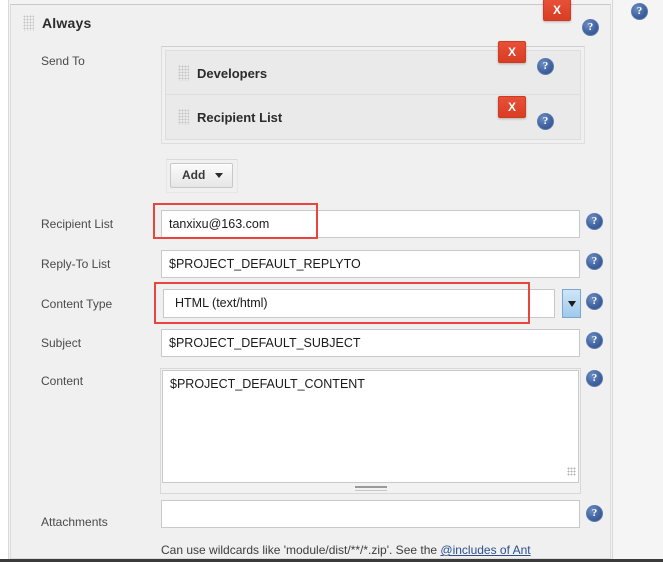 The height and width of the screenshot is (562, 663). I want to click on content-textarea-wrapper, so click(370, 431).